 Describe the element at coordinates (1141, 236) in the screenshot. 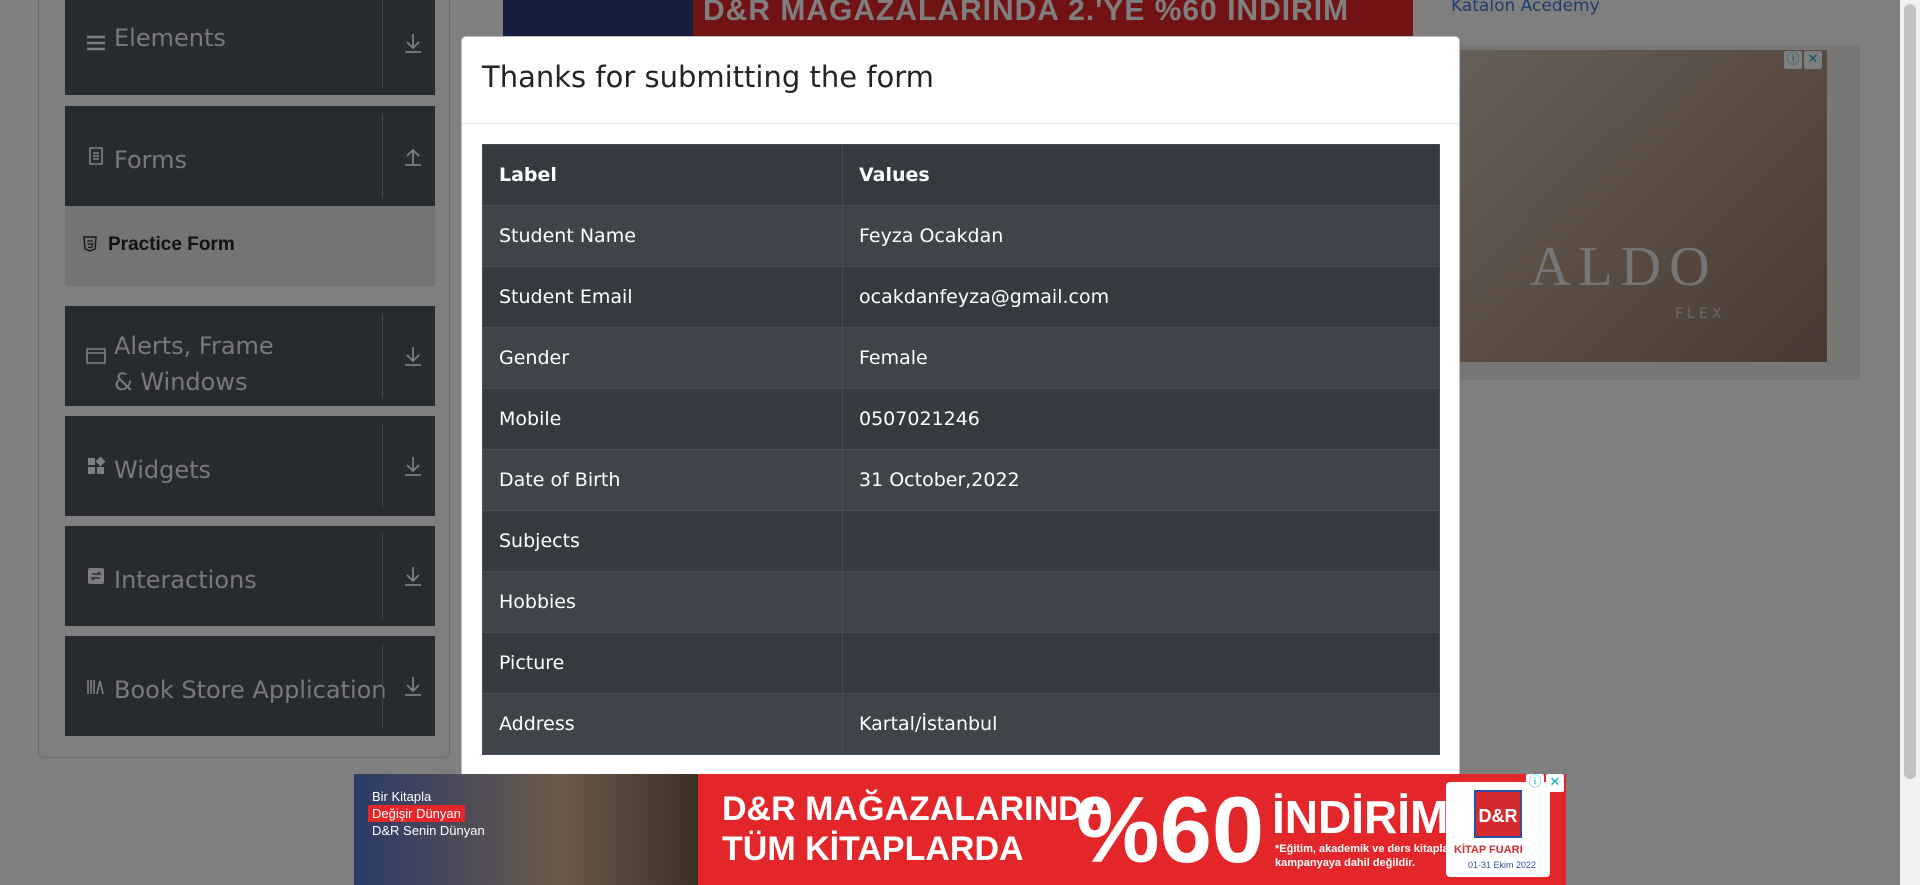

I see `row-value-cell: Feyza Ocakdan` at that location.